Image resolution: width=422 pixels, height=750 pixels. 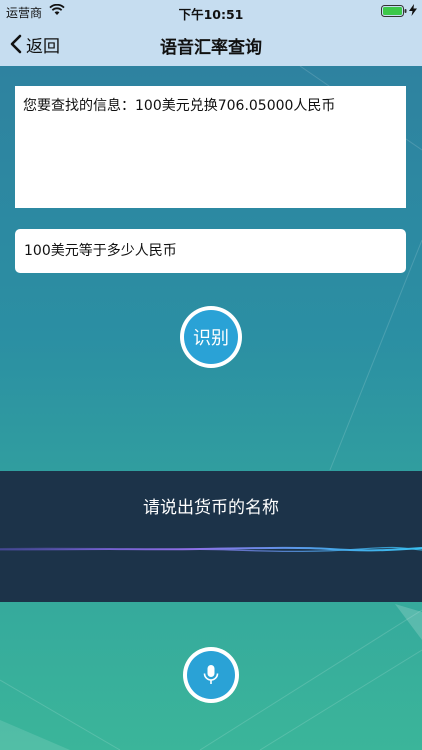 What do you see at coordinates (413, 10) in the screenshot?
I see `bolt-icon` at bounding box center [413, 10].